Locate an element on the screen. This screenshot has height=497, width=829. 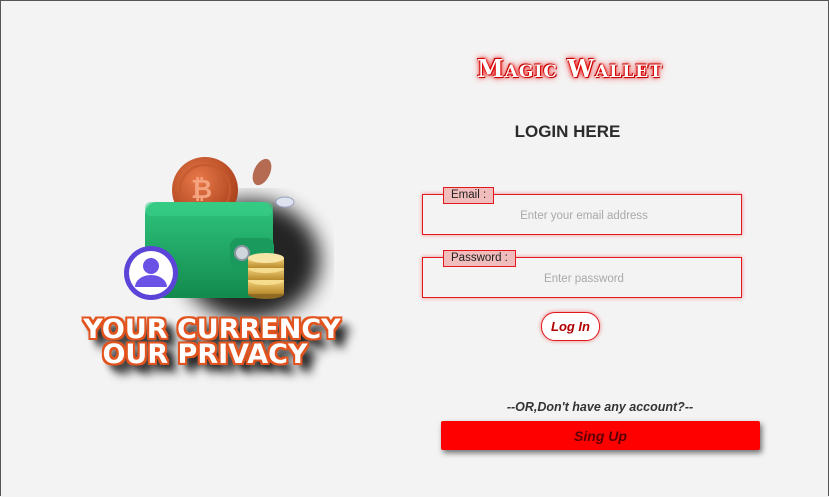
password-field: Password : is located at coordinates (583, 274).